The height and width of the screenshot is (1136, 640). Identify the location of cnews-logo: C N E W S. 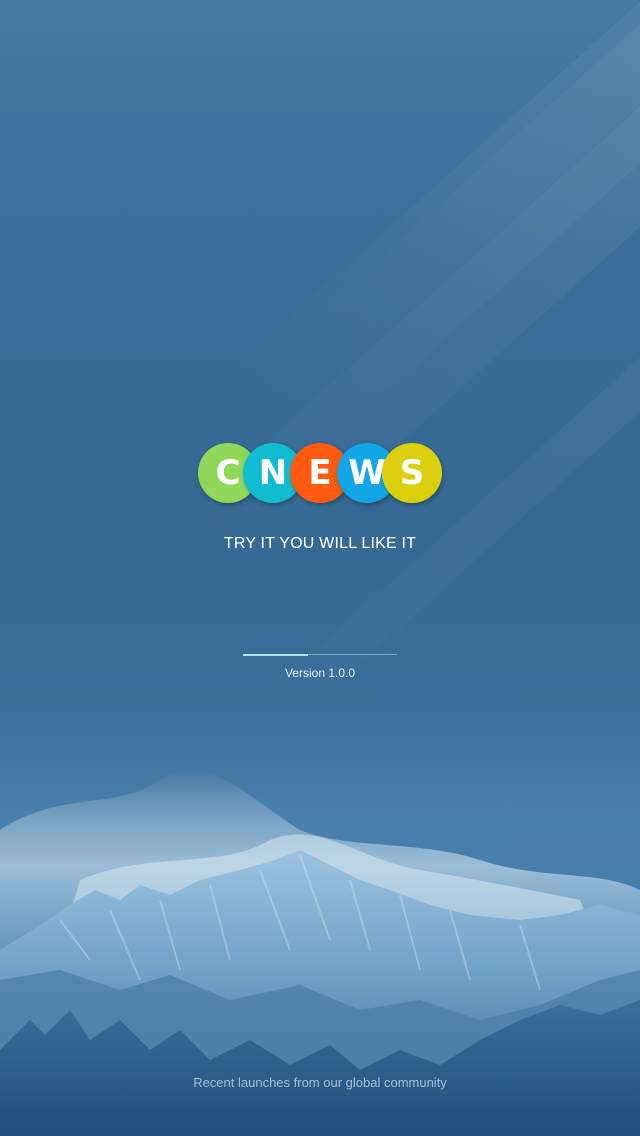
(321, 474).